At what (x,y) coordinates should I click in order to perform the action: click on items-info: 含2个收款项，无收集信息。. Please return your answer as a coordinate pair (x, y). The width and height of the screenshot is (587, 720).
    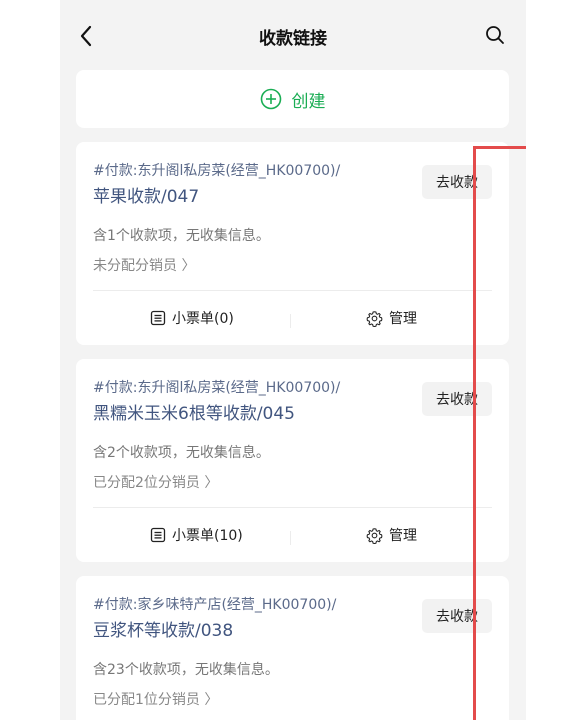
    Looking at the image, I should click on (181, 453).